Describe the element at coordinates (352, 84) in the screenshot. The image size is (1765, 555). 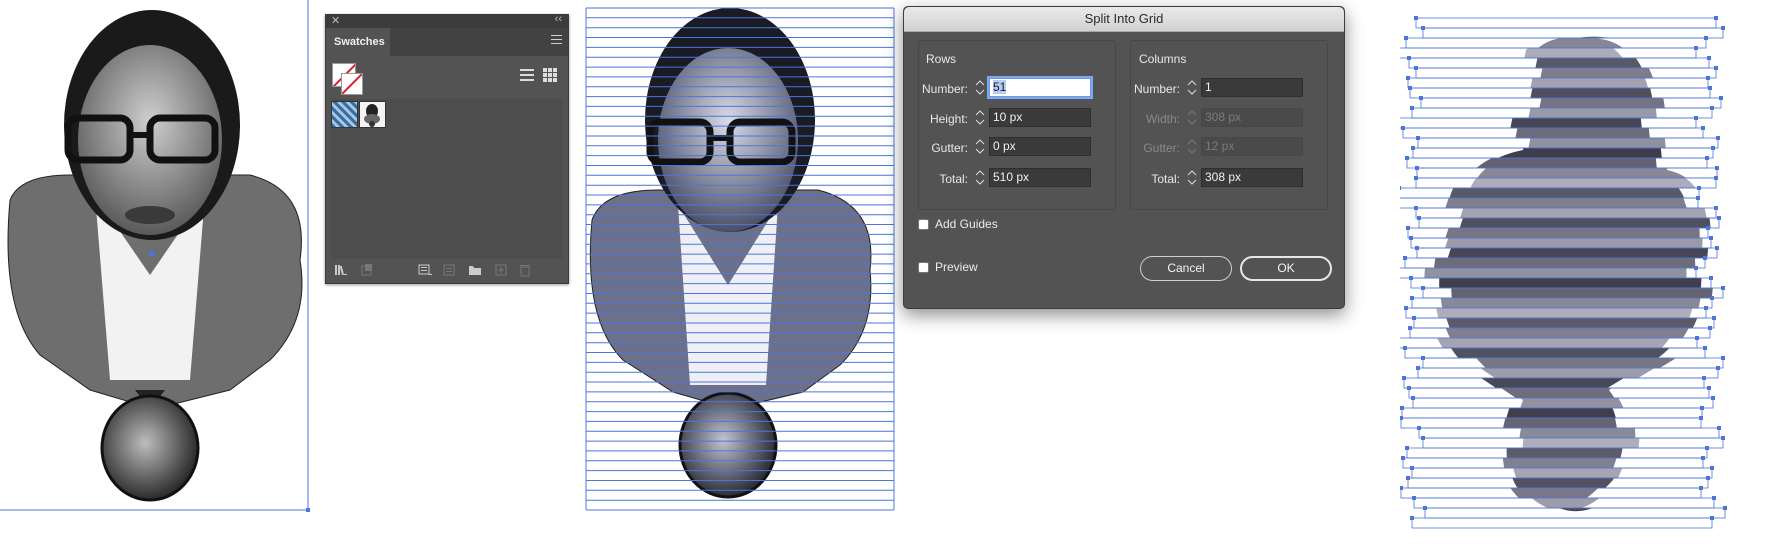
I see `stroke-none-swatch` at that location.